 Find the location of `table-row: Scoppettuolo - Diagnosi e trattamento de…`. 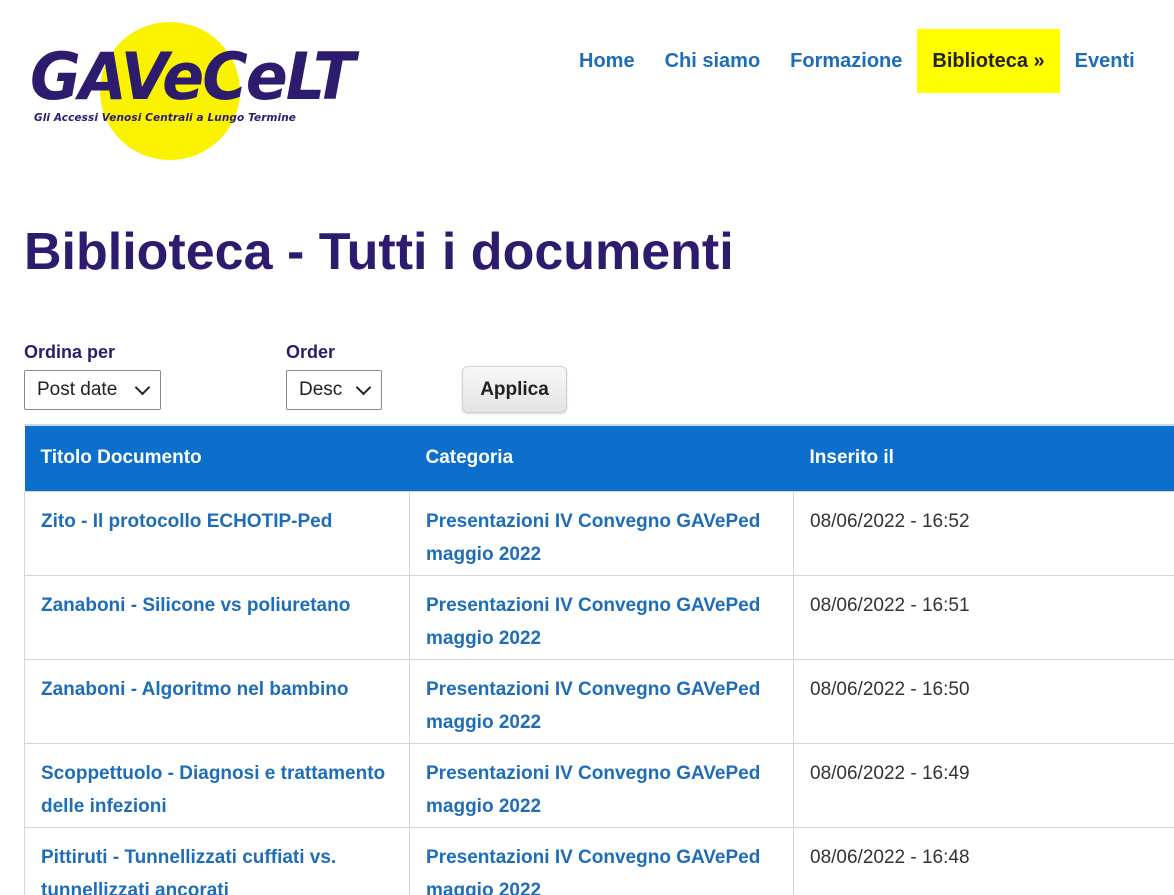

table-row: Scoppettuolo - Diagnosi e trattamento de… is located at coordinates (599, 785).